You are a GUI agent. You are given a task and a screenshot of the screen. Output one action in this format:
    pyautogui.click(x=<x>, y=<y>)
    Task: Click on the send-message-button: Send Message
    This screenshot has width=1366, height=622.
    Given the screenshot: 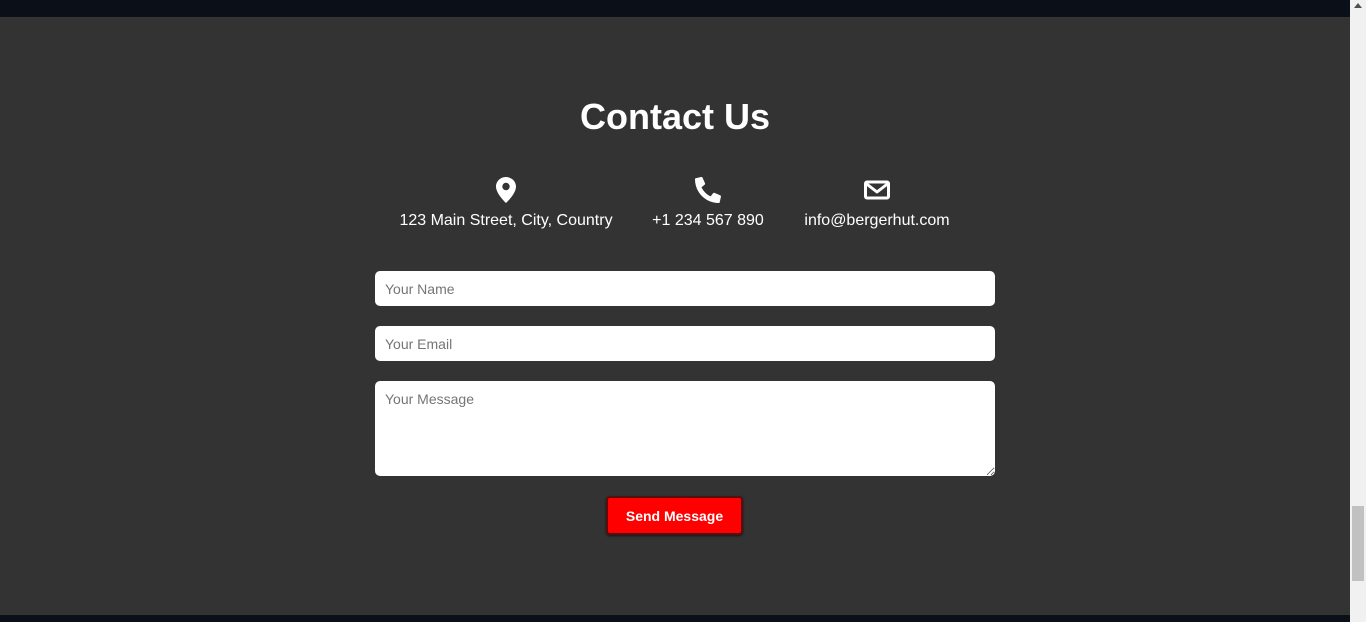 What is the action you would take?
    pyautogui.click(x=674, y=515)
    